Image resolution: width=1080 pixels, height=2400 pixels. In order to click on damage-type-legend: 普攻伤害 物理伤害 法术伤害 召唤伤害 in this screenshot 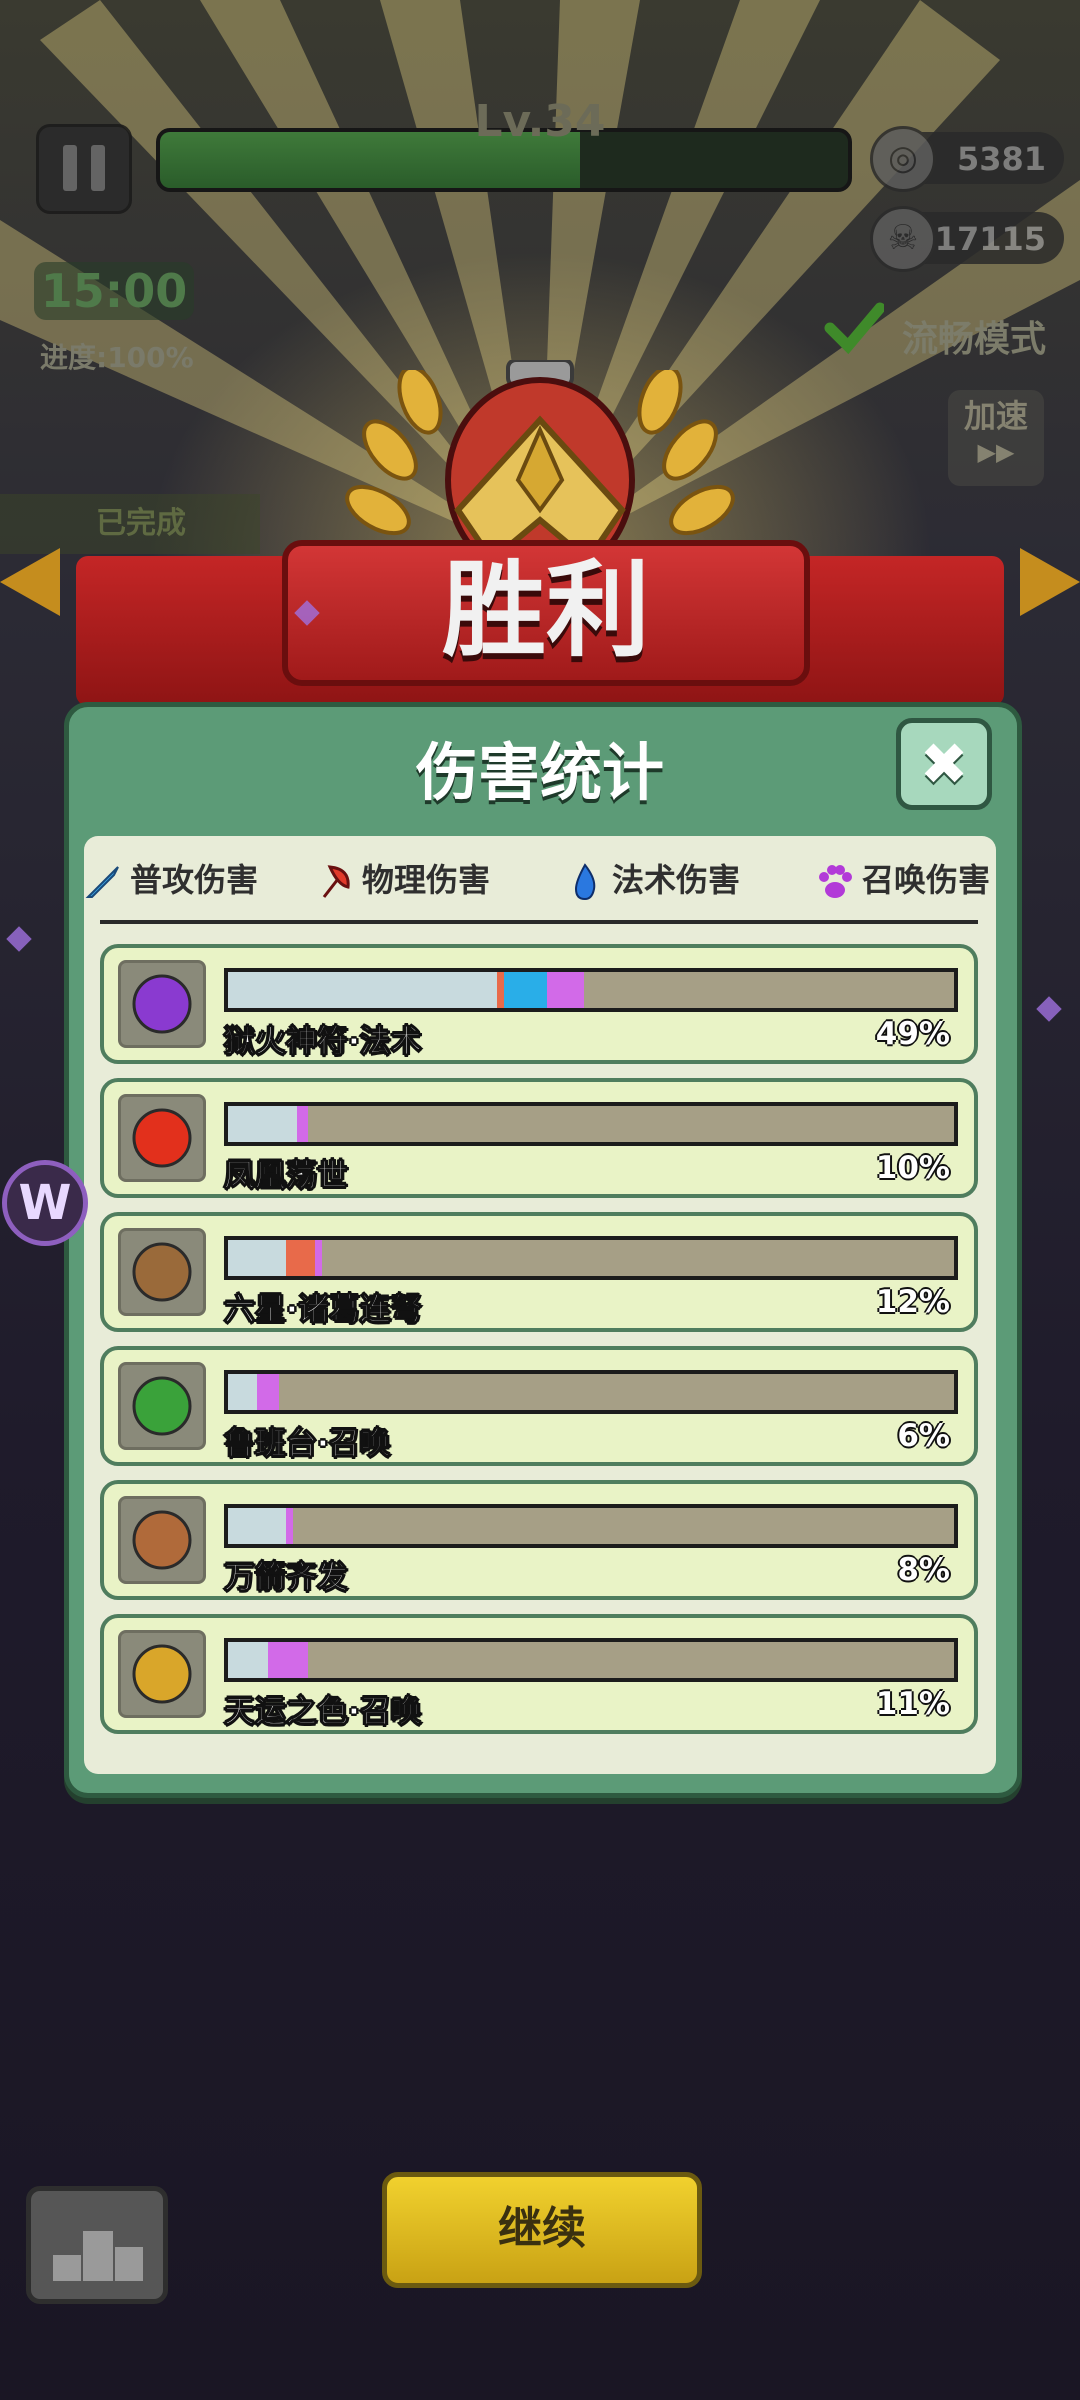, I will do `click(540, 880)`.